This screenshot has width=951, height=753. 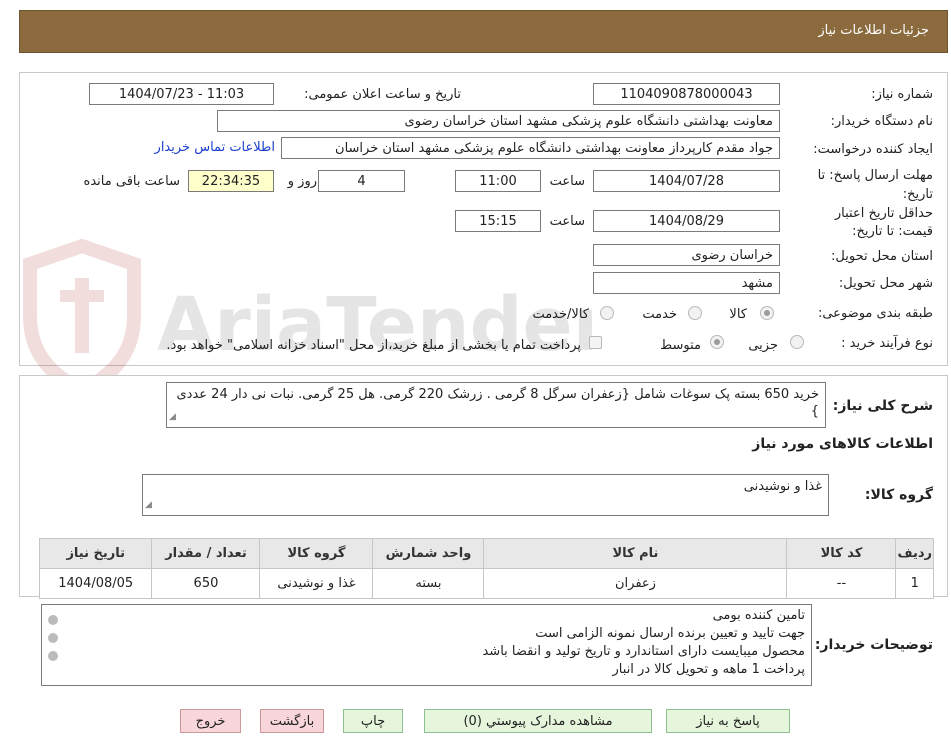 I want to click on category-radio-goods, so click(x=767, y=313).